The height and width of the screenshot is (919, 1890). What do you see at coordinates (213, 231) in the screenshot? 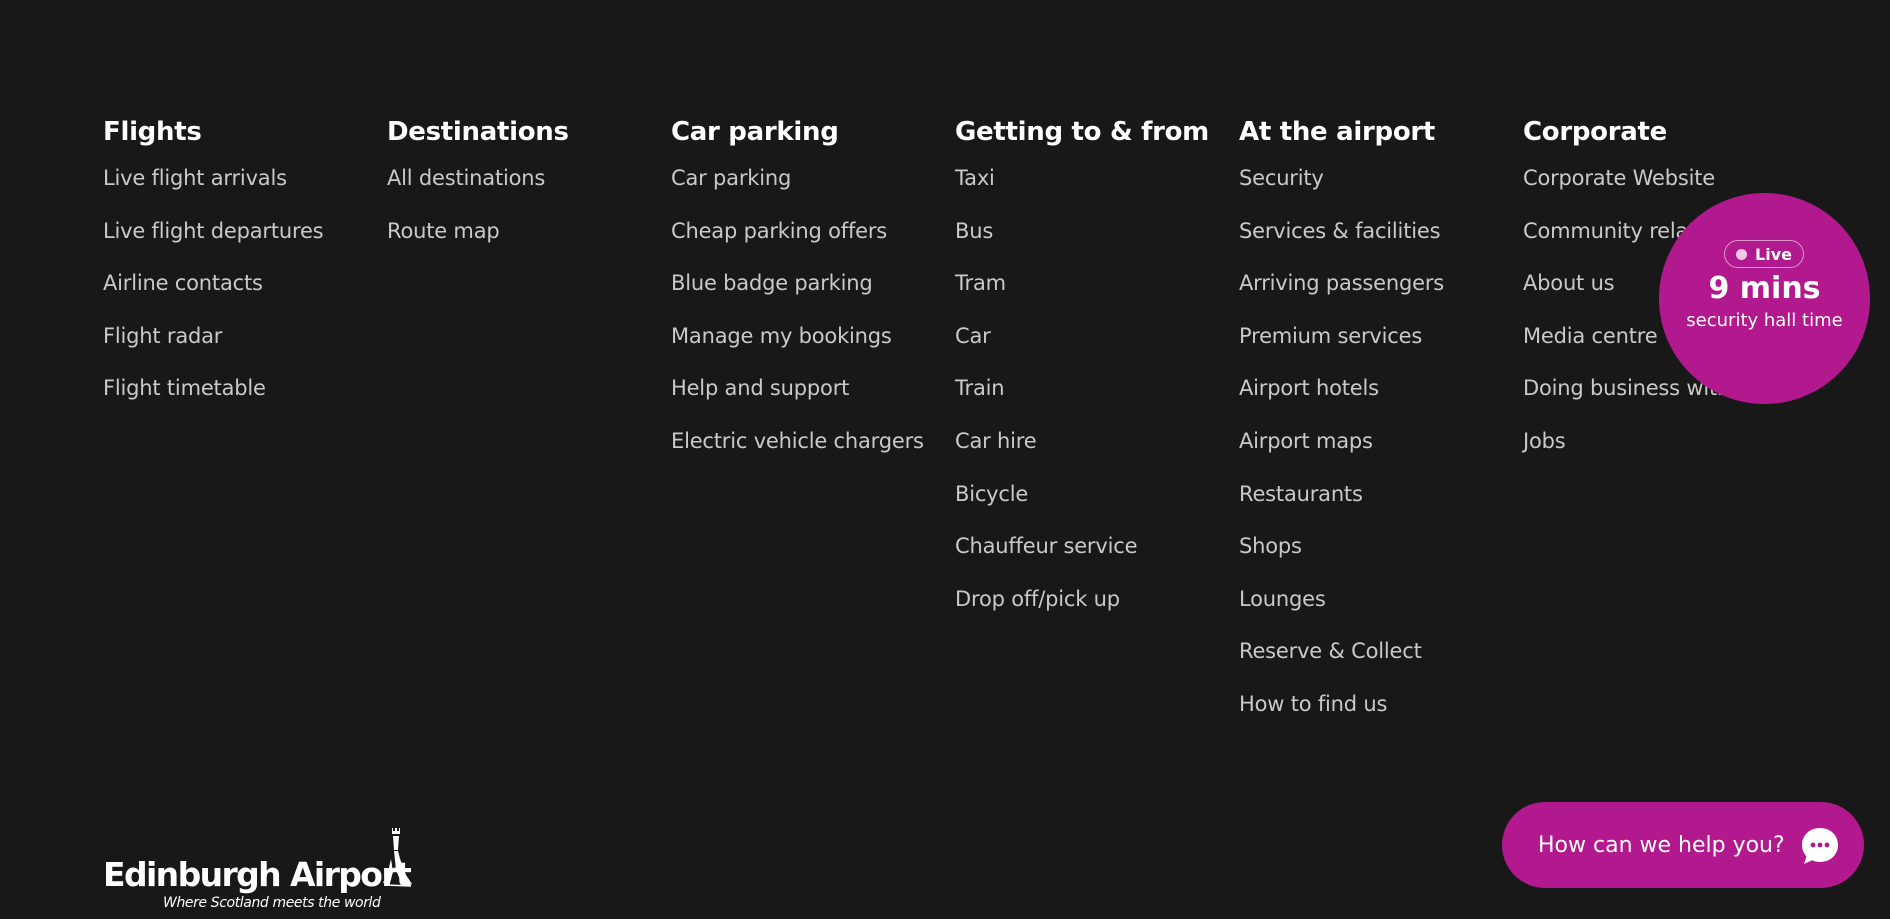
I see `footer-link: Live flight departures` at bounding box center [213, 231].